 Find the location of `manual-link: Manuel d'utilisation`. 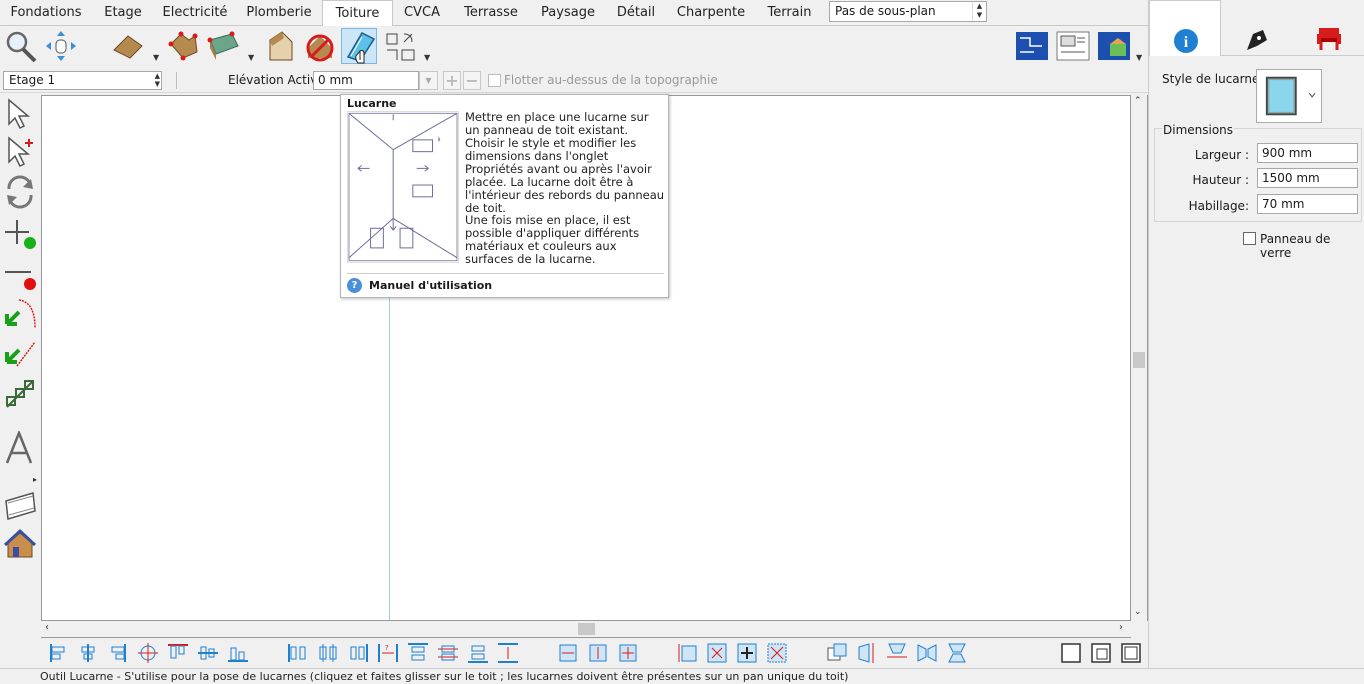

manual-link: Manuel d'utilisation is located at coordinates (430, 285).